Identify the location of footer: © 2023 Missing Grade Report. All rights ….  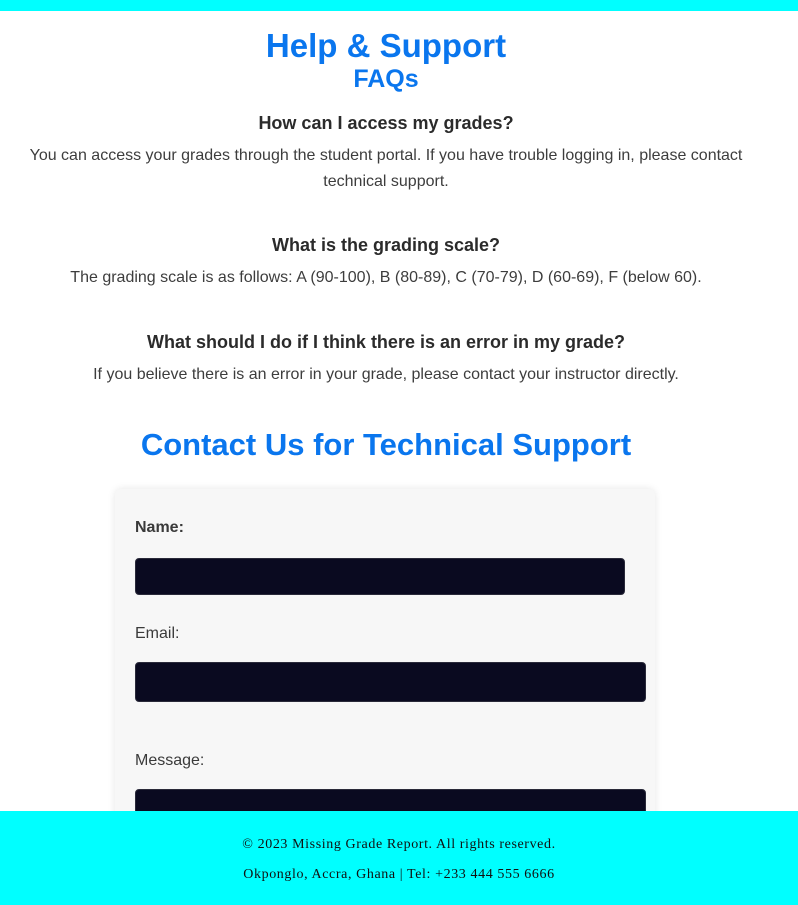
(399, 858).